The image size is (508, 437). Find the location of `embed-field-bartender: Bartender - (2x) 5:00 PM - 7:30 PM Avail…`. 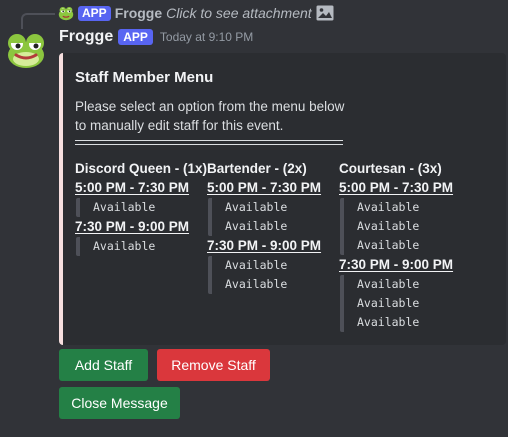

embed-field-bartender: Bartender - (2x) 5:00 PM - 7:30 PM Avail… is located at coordinates (273, 227).